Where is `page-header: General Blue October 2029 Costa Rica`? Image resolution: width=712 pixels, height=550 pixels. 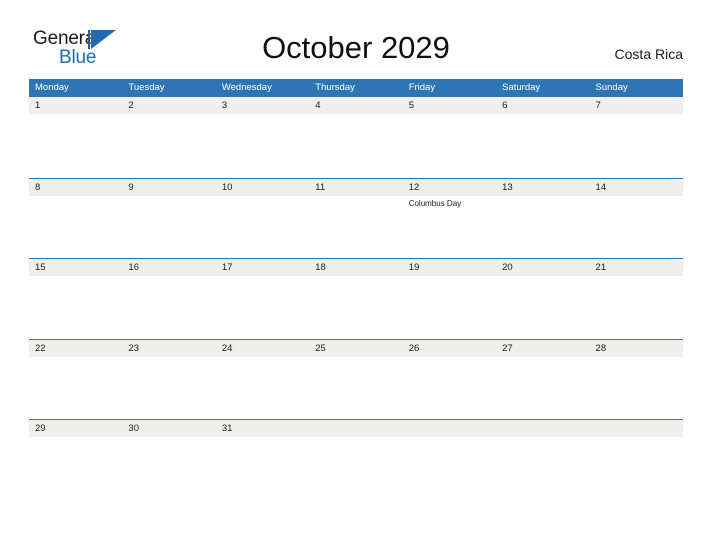
page-header: General Blue October 2029 Costa Rica is located at coordinates (356, 39).